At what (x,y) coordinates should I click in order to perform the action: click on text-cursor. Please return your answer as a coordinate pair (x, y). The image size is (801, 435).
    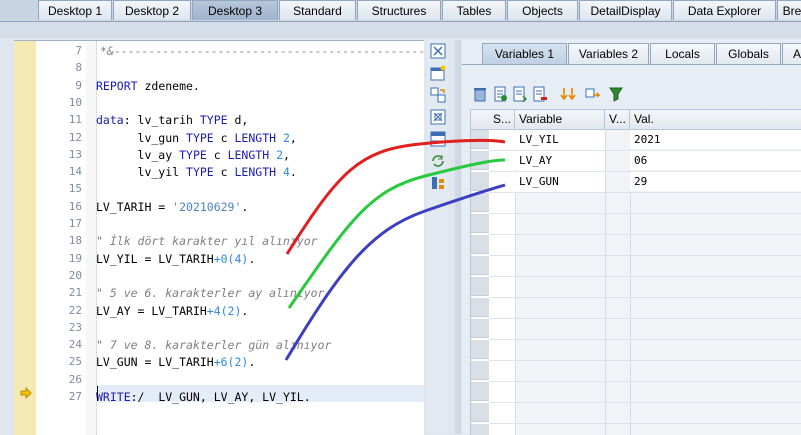
    Looking at the image, I should click on (97, 393).